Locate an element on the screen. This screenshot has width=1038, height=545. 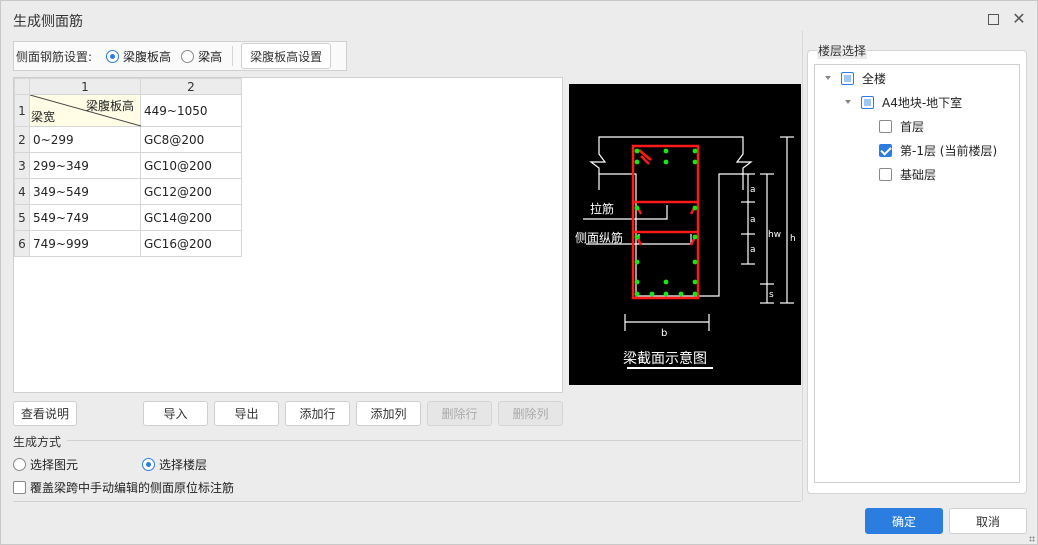
table-cell: GC12@200 is located at coordinates (191, 191).